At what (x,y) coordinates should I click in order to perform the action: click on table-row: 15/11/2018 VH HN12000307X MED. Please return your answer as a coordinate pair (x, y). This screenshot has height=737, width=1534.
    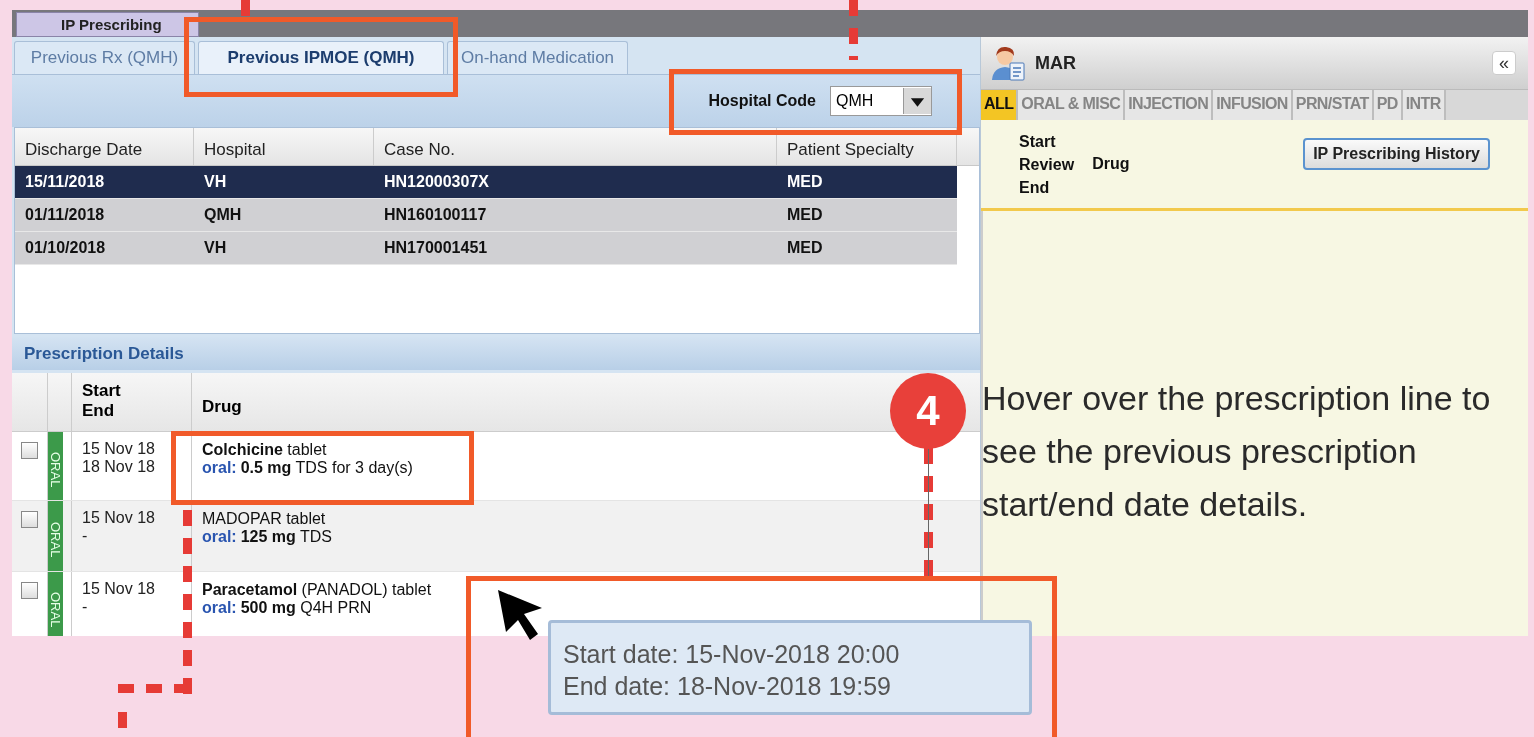
    Looking at the image, I should click on (486, 182).